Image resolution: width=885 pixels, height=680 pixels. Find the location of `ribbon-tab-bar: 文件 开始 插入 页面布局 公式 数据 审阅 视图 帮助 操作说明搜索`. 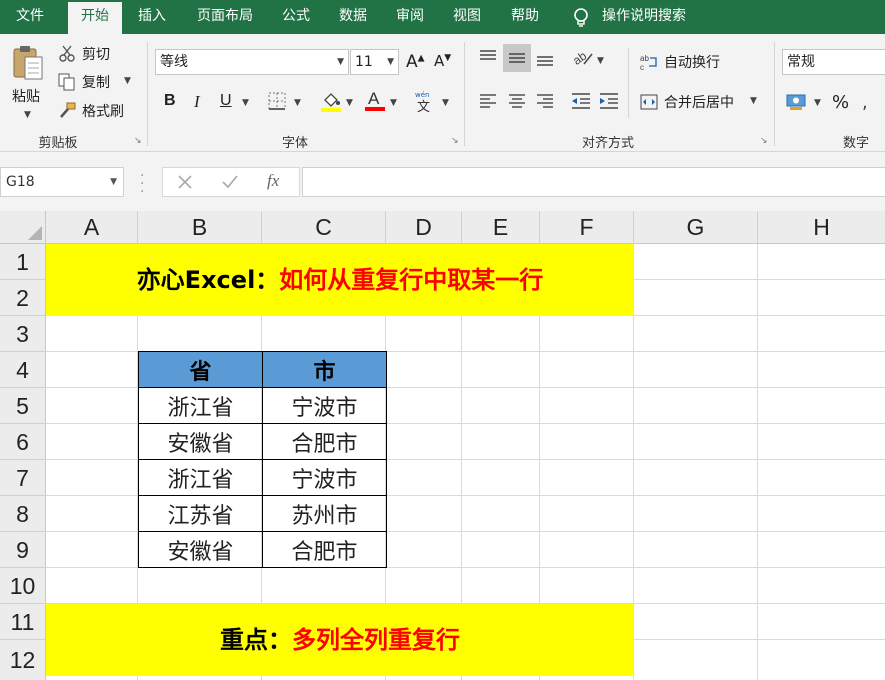

ribbon-tab-bar: 文件 开始 插入 页面布局 公式 数据 审阅 视图 帮助 操作说明搜索 is located at coordinates (442, 18).